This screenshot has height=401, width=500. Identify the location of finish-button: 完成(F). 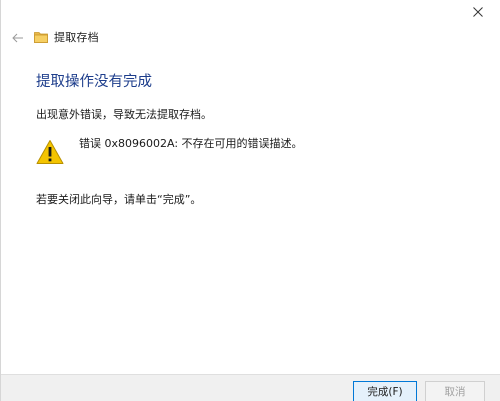
(385, 391).